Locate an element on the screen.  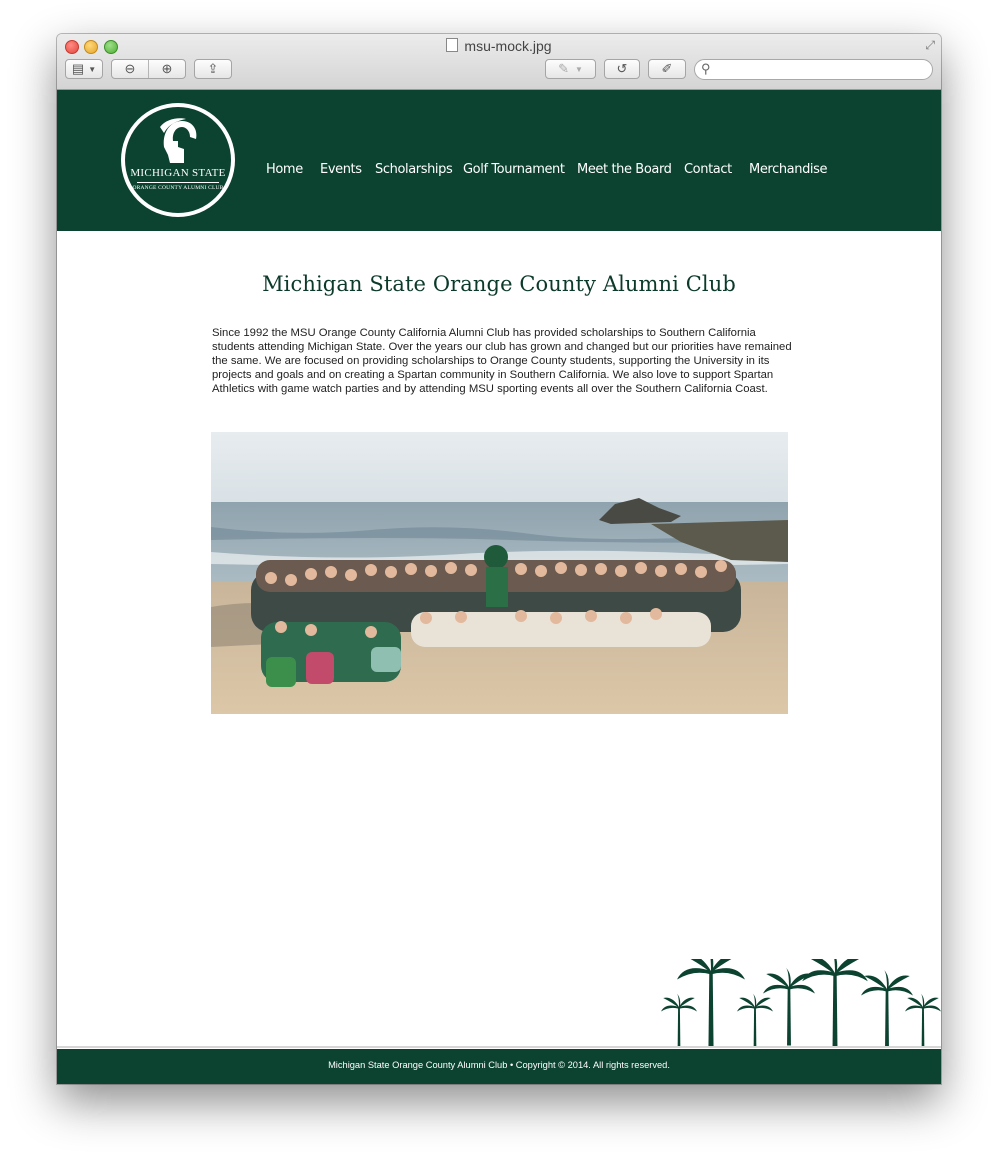
window-title: msu-mock.jpg is located at coordinates (499, 46).